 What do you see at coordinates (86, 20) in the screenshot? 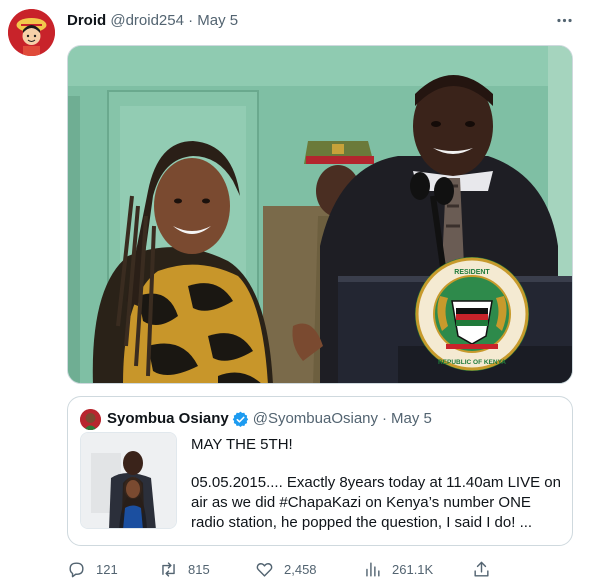
I see `author-name: Droid` at bounding box center [86, 20].